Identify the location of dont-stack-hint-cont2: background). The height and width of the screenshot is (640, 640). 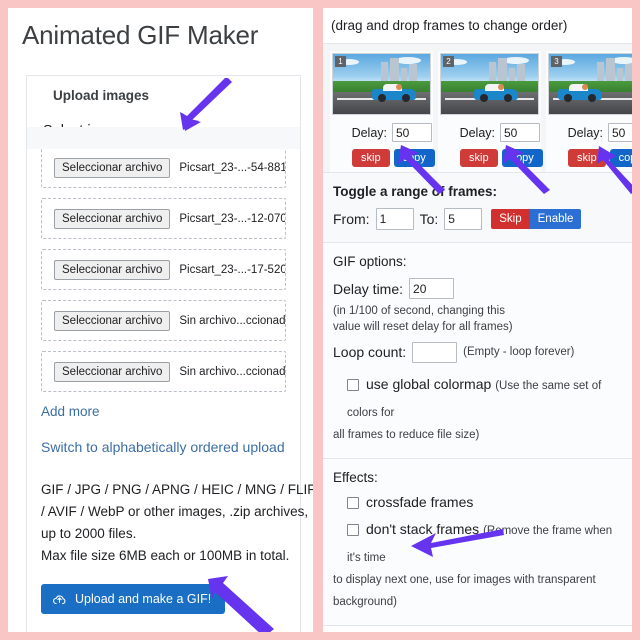
(365, 601).